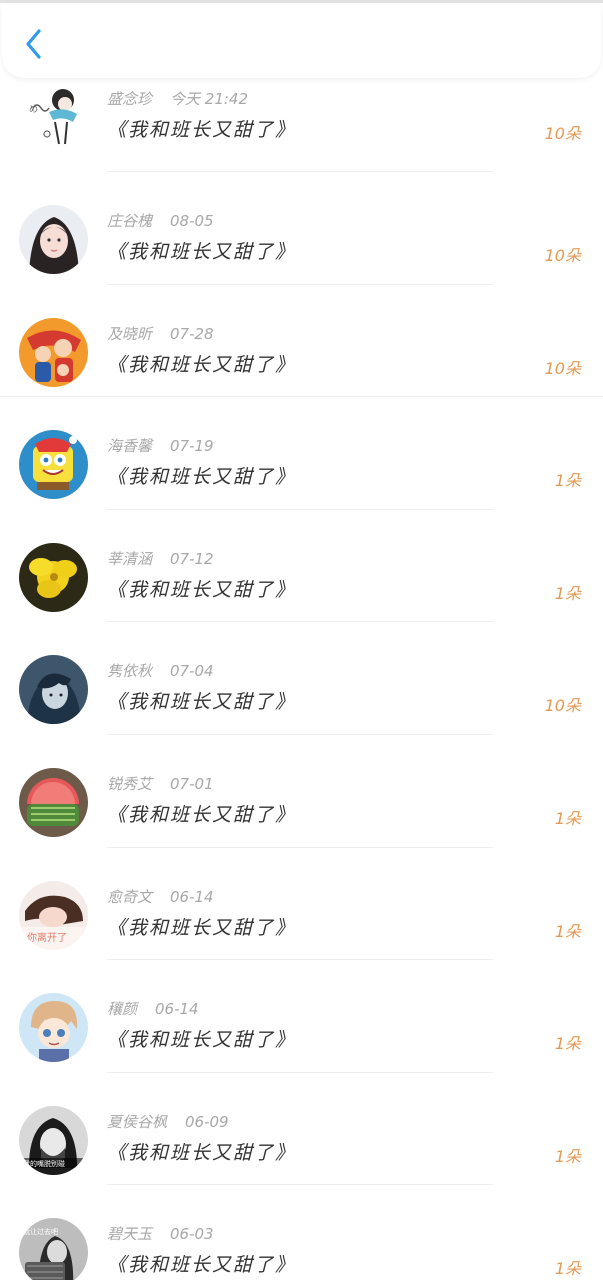  What do you see at coordinates (301, 41) in the screenshot?
I see `top-nav-bar` at bounding box center [301, 41].